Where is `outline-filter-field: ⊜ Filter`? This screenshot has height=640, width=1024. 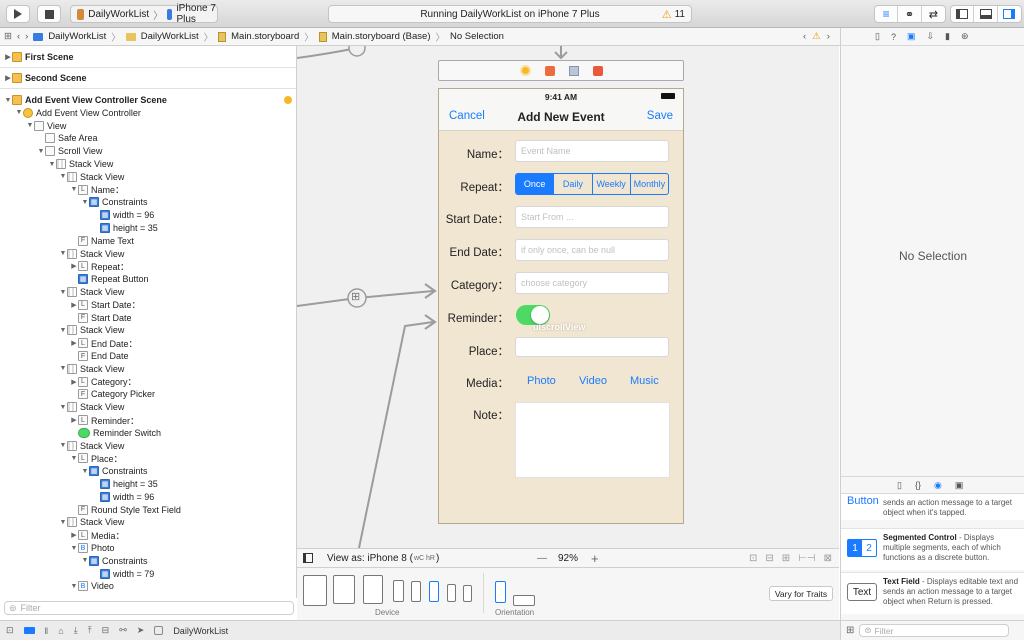 outline-filter-field: ⊜ Filter is located at coordinates (149, 608).